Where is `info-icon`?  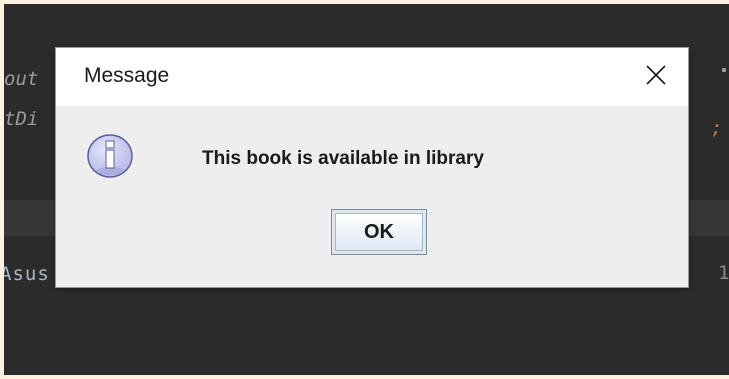
info-icon is located at coordinates (110, 155).